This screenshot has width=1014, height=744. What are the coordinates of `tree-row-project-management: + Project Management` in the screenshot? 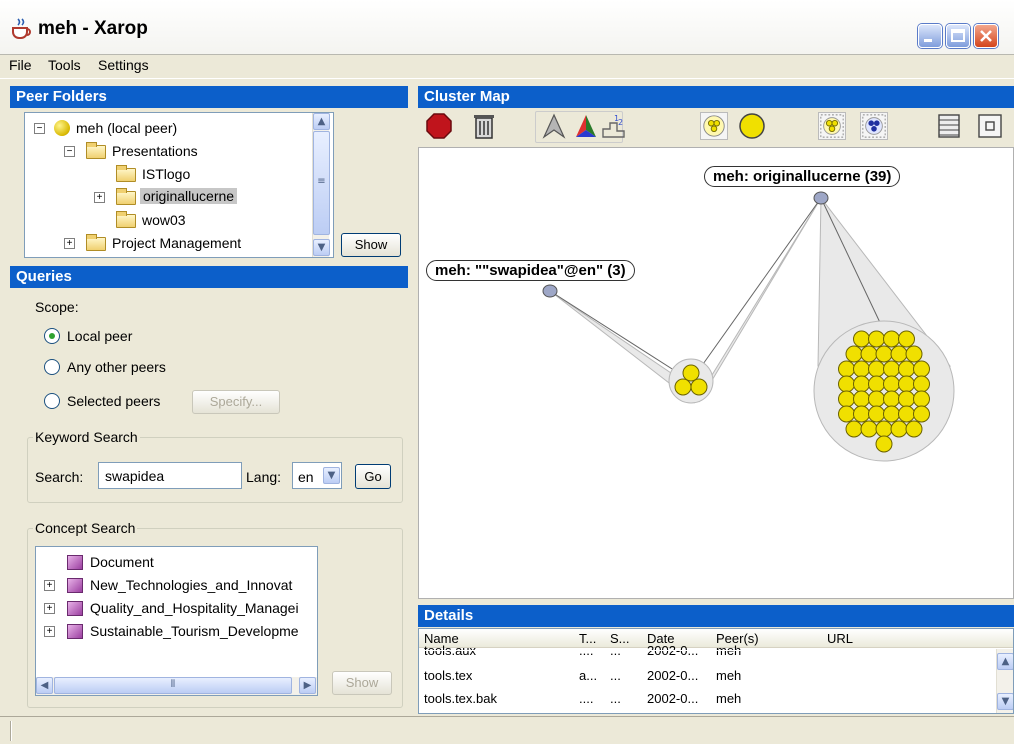 It's located at (175, 245).